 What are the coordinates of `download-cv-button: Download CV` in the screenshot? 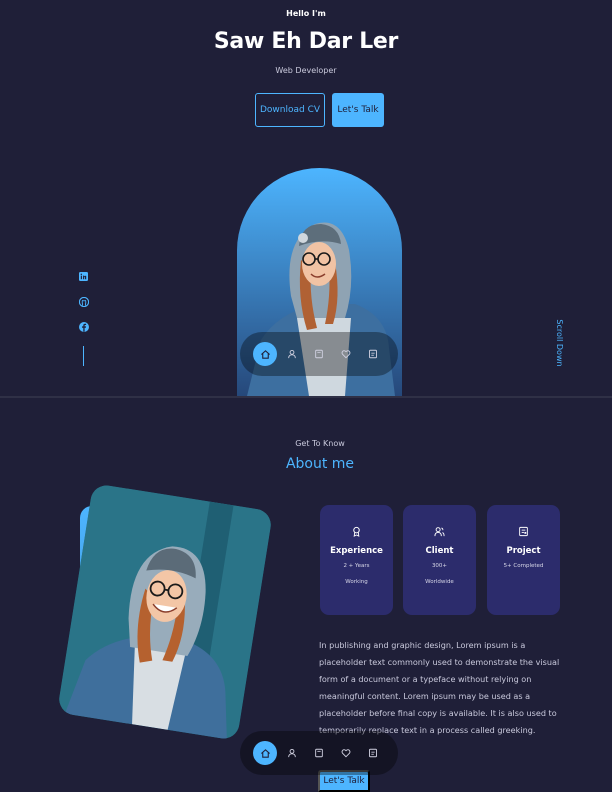 It's located at (290, 110).